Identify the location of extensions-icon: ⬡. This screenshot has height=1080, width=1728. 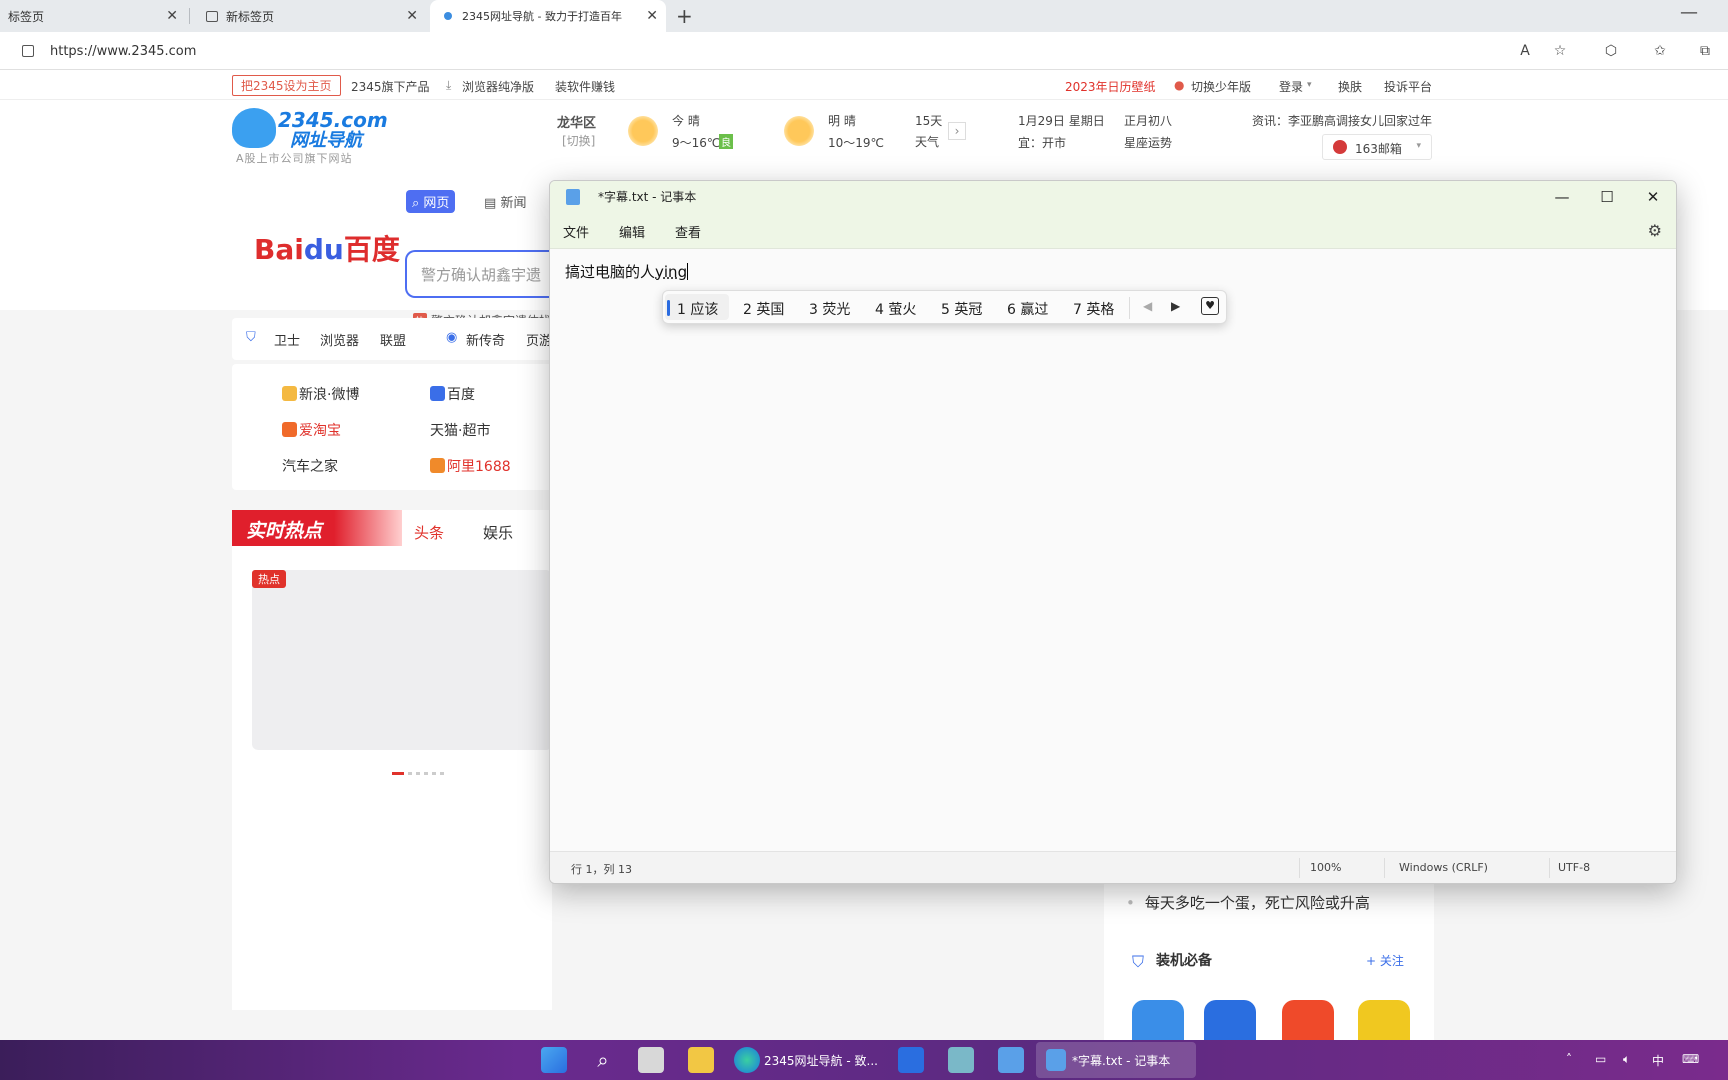
(1611, 51).